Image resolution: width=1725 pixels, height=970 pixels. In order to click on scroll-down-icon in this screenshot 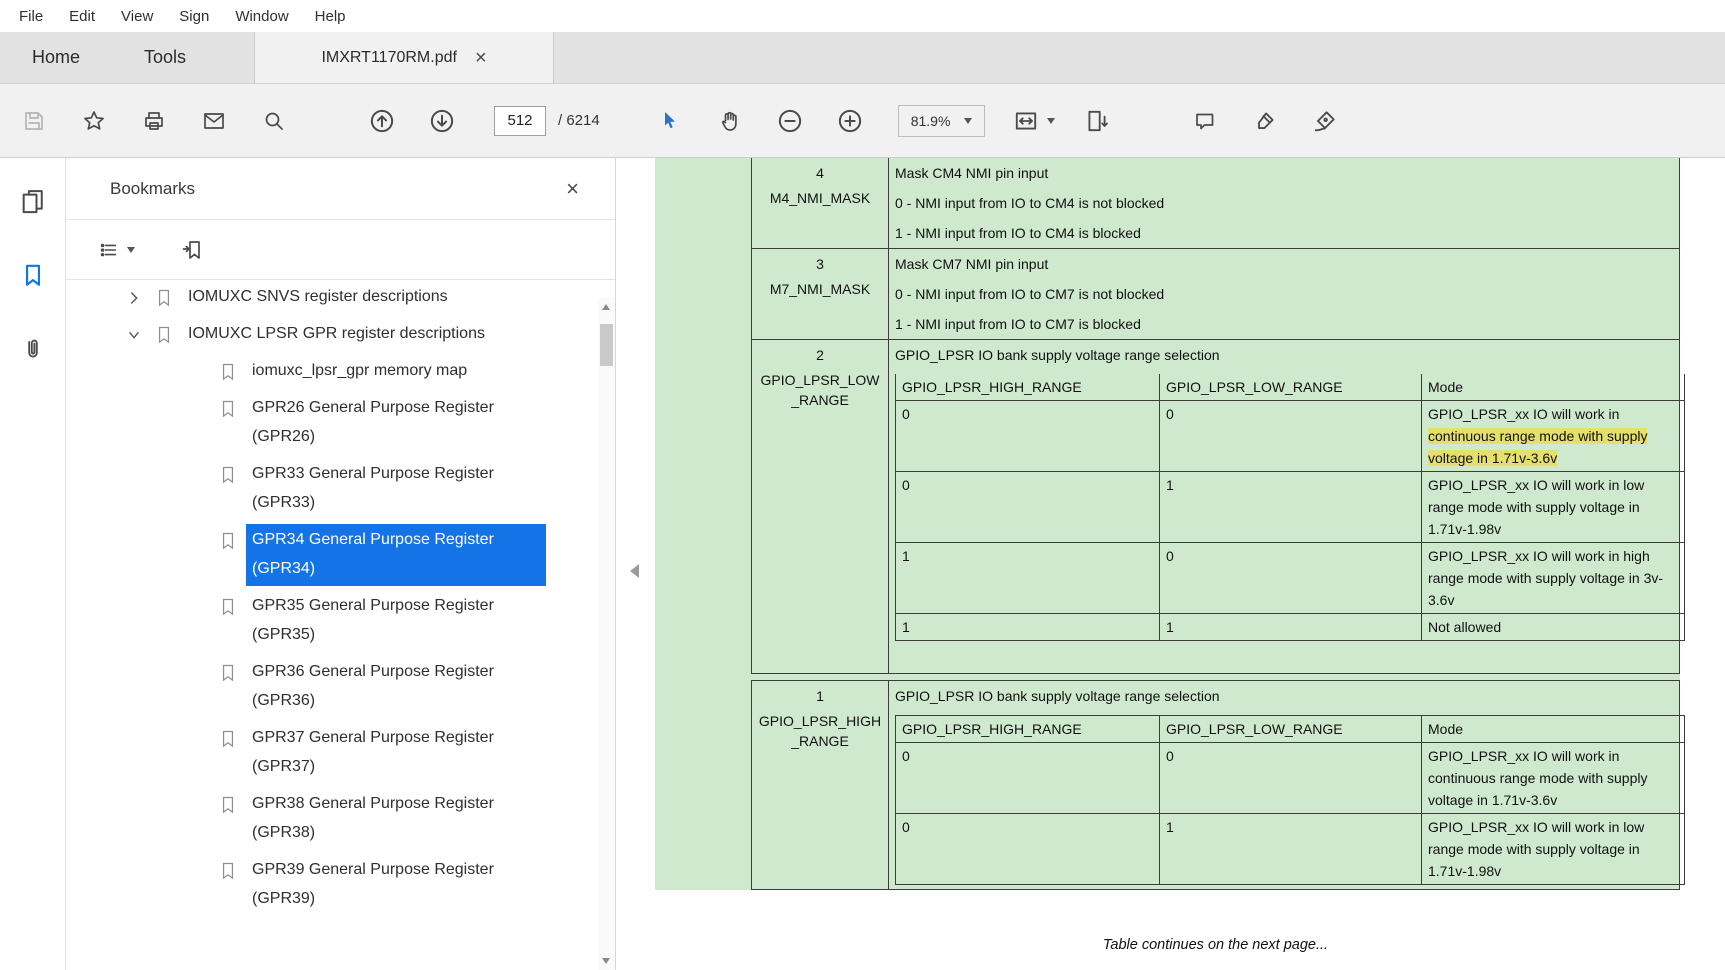, I will do `click(606, 961)`.